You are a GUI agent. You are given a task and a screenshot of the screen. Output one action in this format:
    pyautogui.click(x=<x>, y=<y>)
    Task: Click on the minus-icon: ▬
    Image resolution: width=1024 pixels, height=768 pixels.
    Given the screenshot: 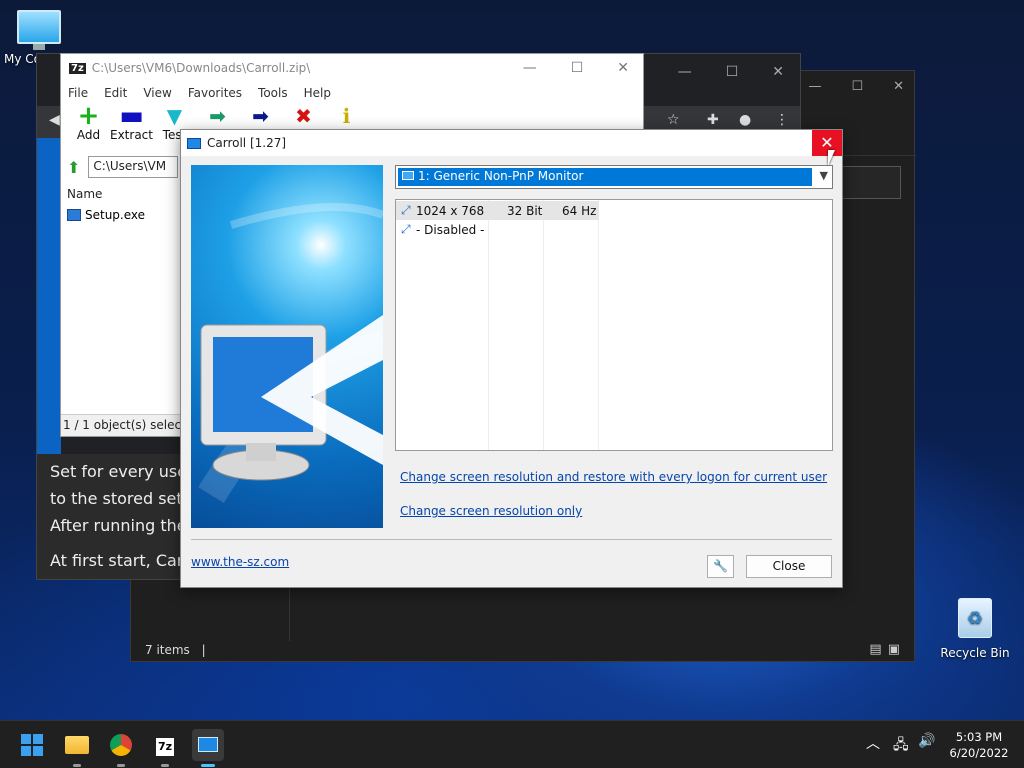 What is the action you would take?
    pyautogui.click(x=131, y=116)
    